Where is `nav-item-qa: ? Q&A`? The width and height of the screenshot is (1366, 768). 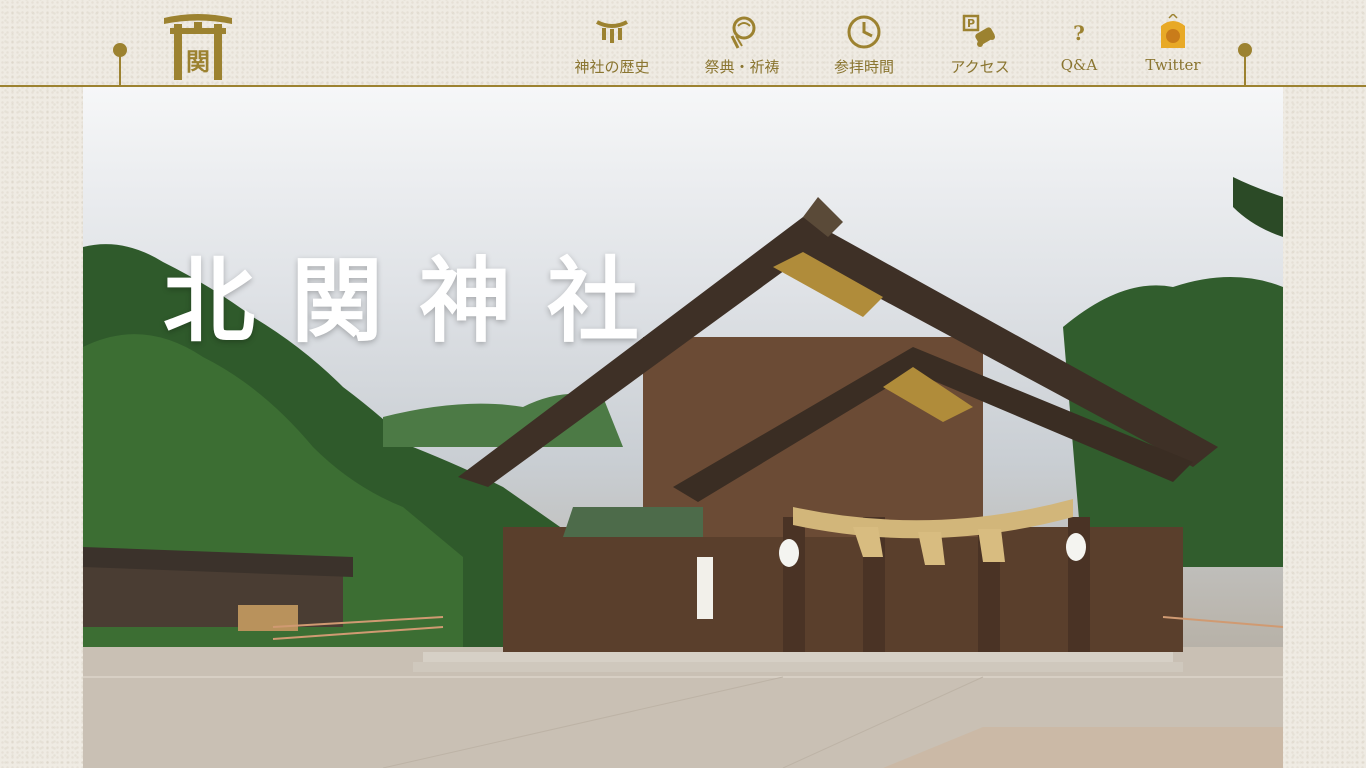 nav-item-qa: ? Q&A is located at coordinates (1079, 44).